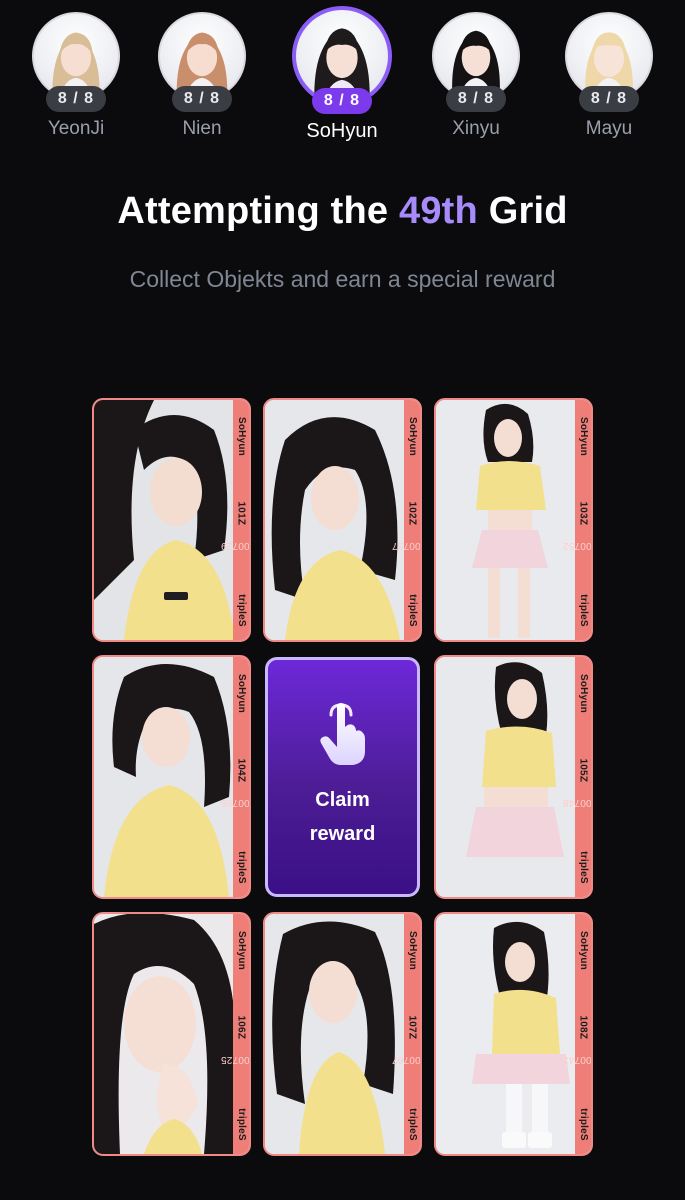 This screenshot has width=685, height=1200. Describe the element at coordinates (577, 545) in the screenshot. I see `objekt-hash: #000752` at that location.